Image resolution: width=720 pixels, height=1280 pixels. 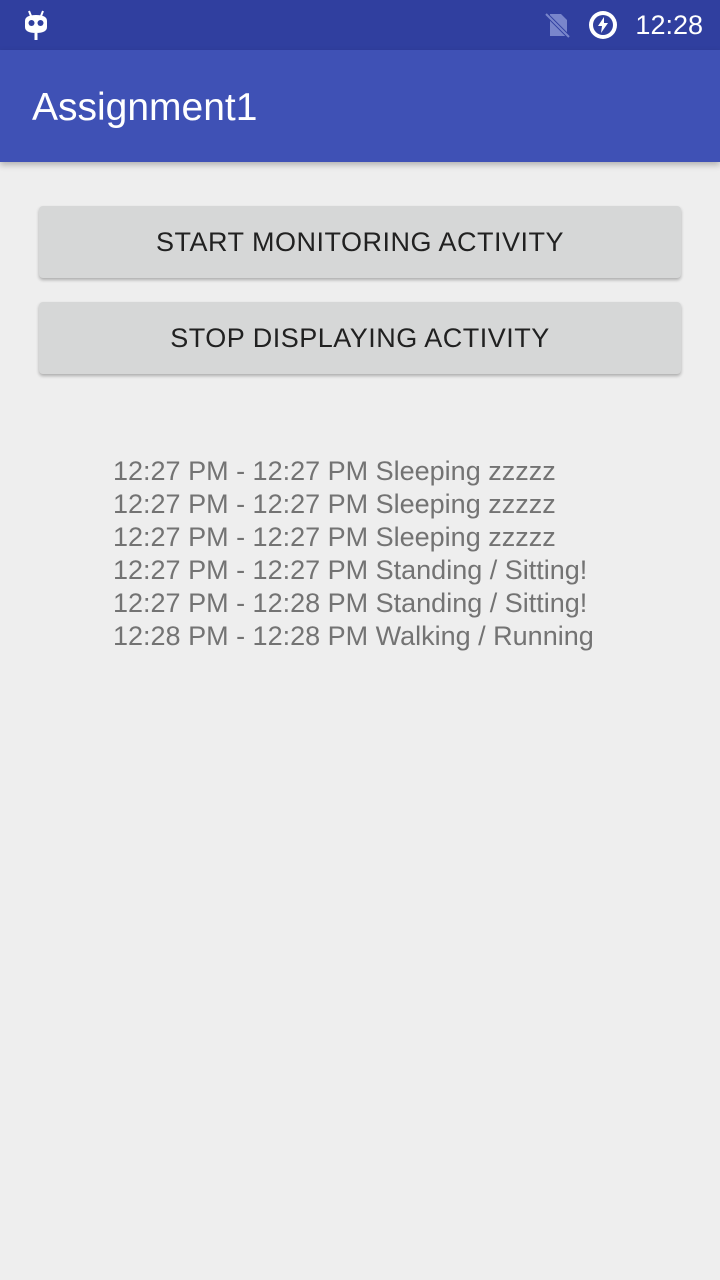 What do you see at coordinates (36, 25) in the screenshot?
I see `cyanogenmod-icon` at bounding box center [36, 25].